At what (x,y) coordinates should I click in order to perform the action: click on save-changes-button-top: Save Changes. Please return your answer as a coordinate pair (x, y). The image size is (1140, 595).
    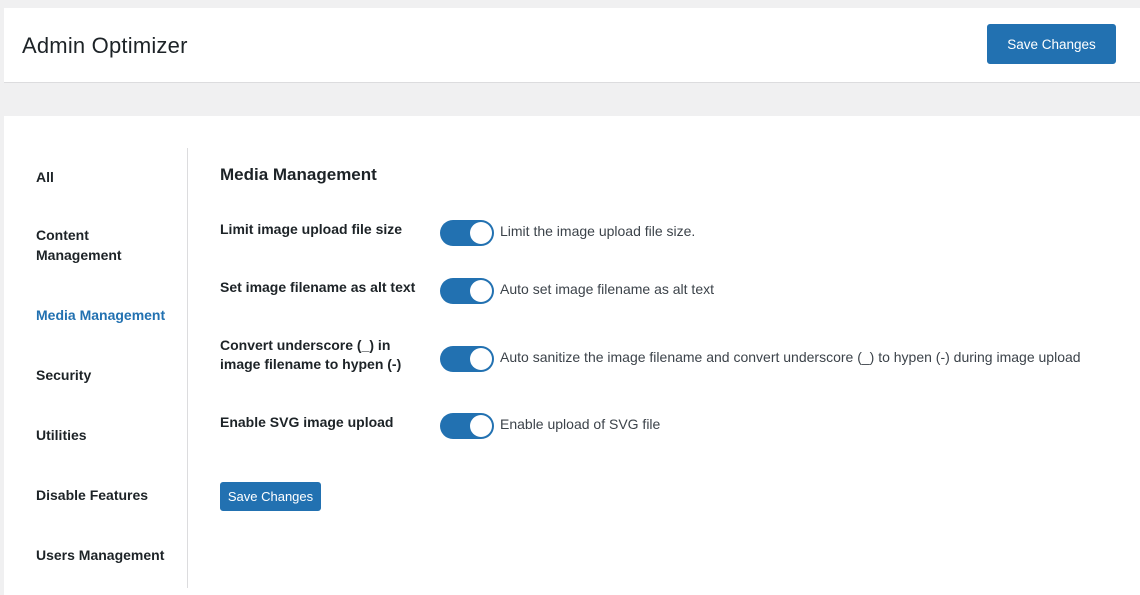
    Looking at the image, I should click on (1051, 44).